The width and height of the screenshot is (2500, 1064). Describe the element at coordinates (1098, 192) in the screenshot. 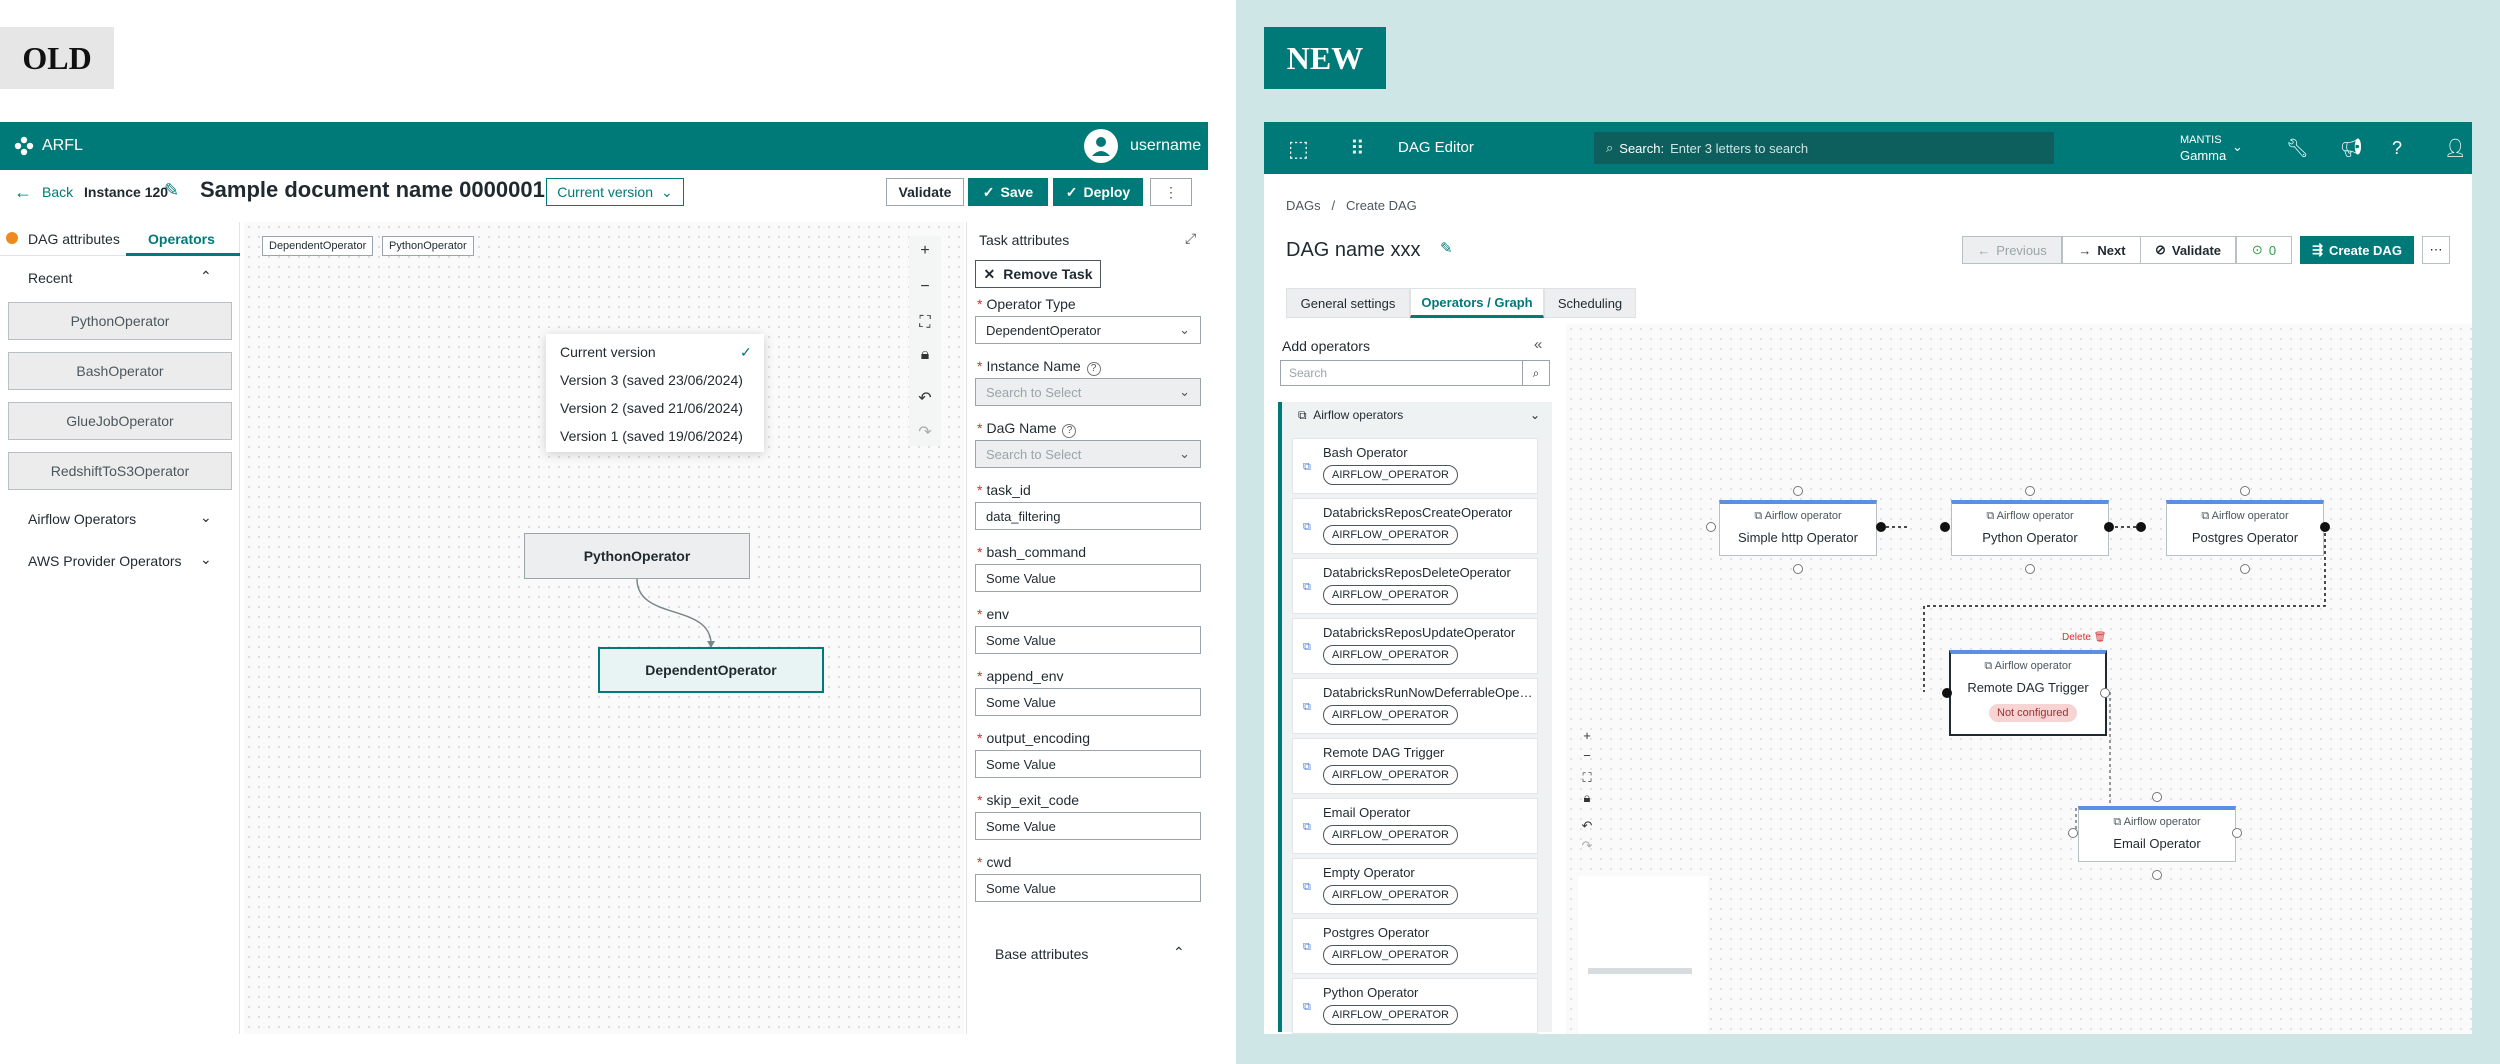

I see `deploy-button: ✓ Deploy` at that location.